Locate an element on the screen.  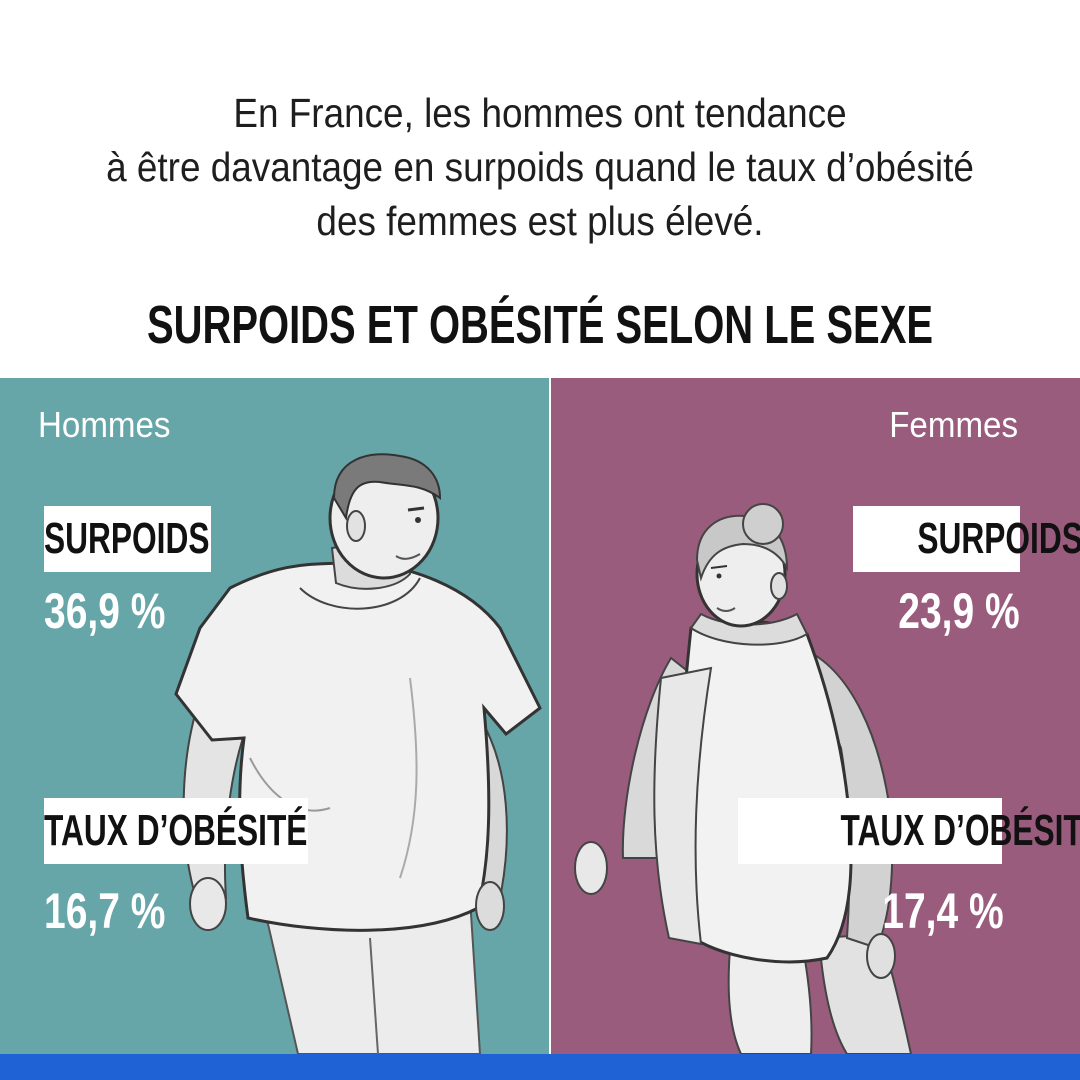
women-obesity-label: TAUX D’OBÉSITÉ is located at coordinates (960, 830).